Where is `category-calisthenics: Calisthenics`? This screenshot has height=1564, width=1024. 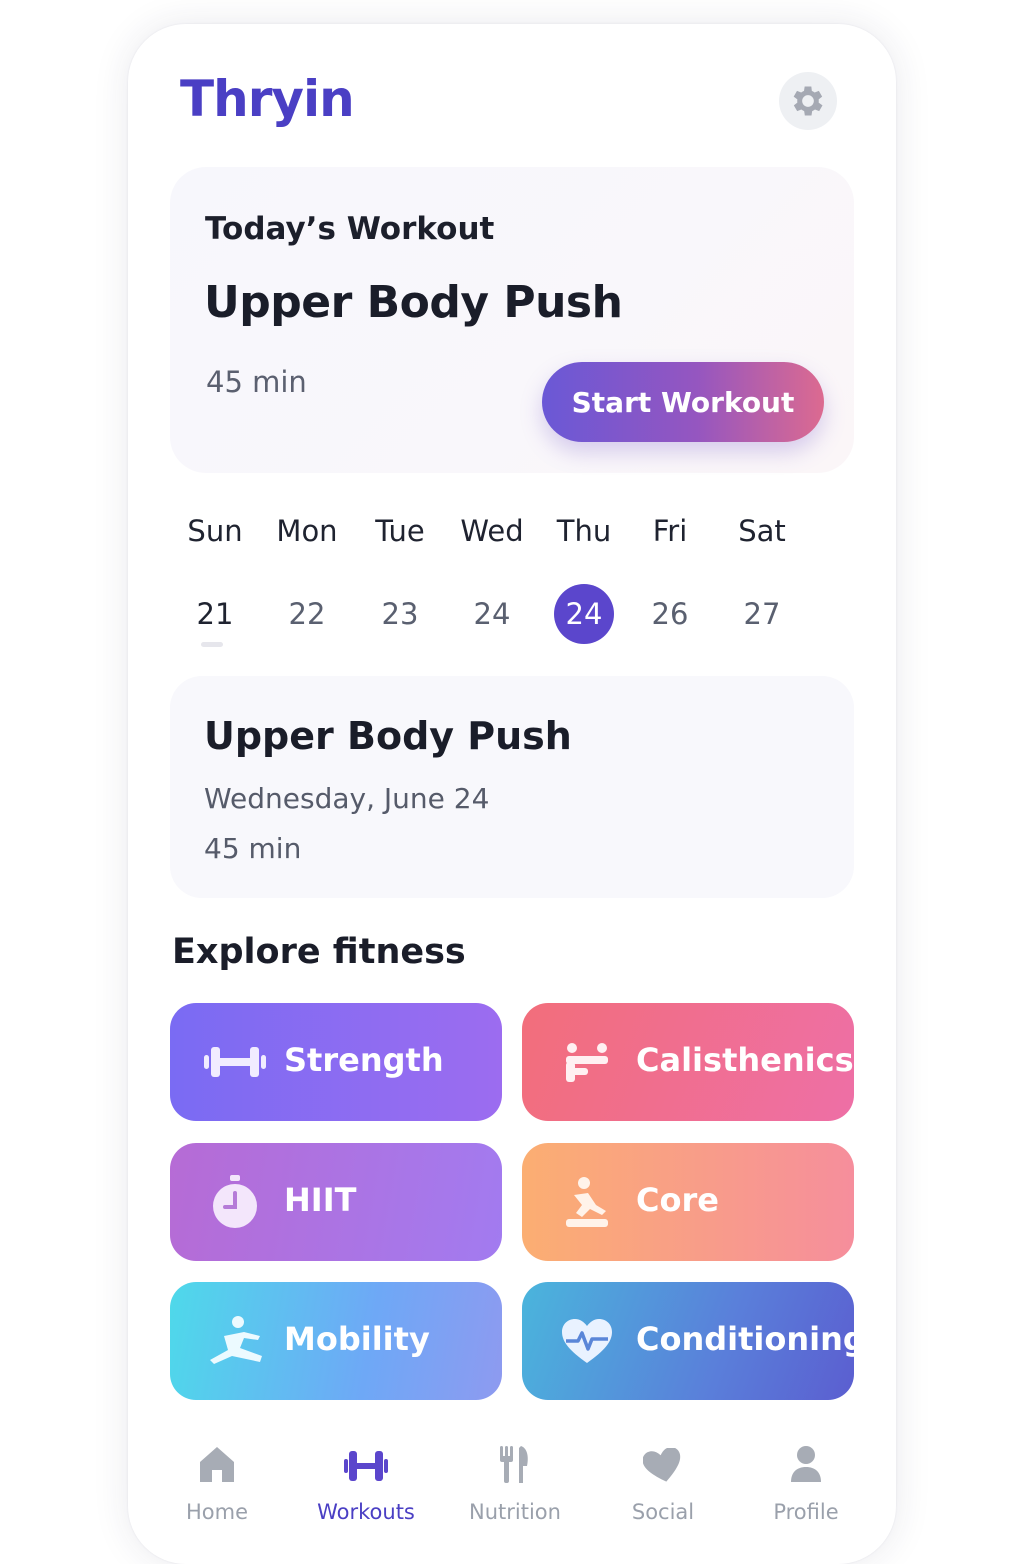 category-calisthenics: Calisthenics is located at coordinates (688, 1062).